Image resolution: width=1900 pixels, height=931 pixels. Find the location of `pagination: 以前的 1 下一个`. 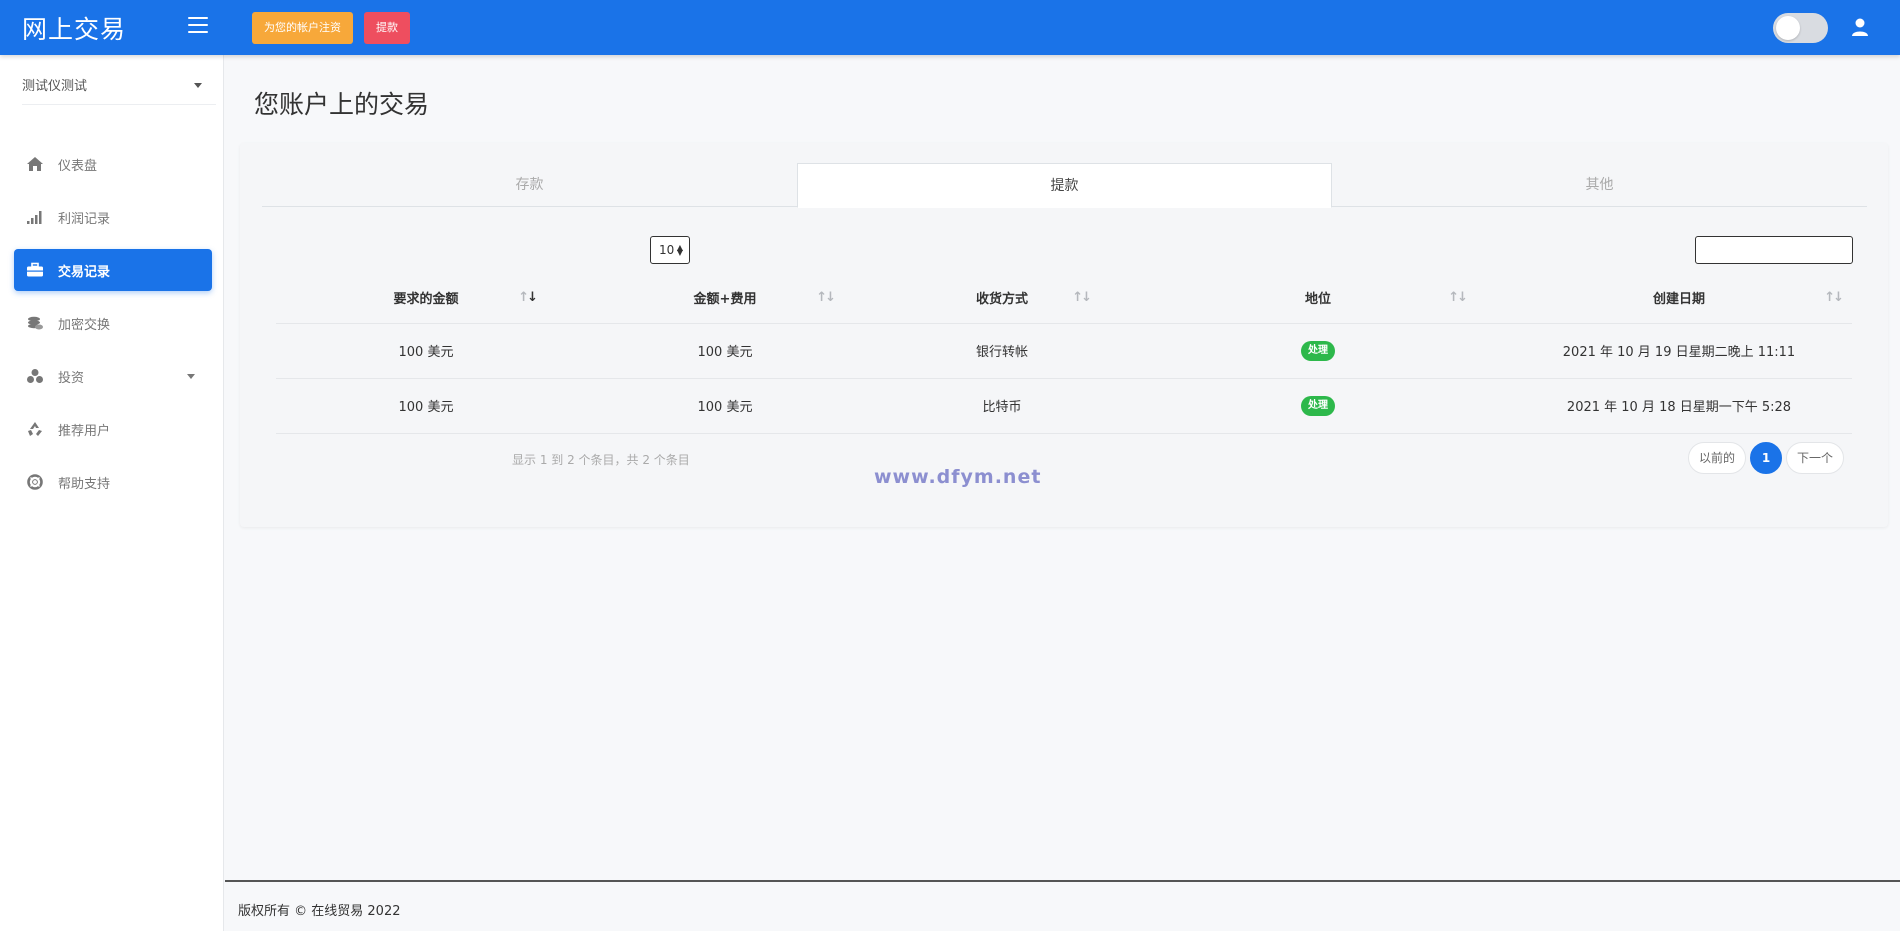

pagination: 以前的 1 下一个 is located at coordinates (1768, 458).